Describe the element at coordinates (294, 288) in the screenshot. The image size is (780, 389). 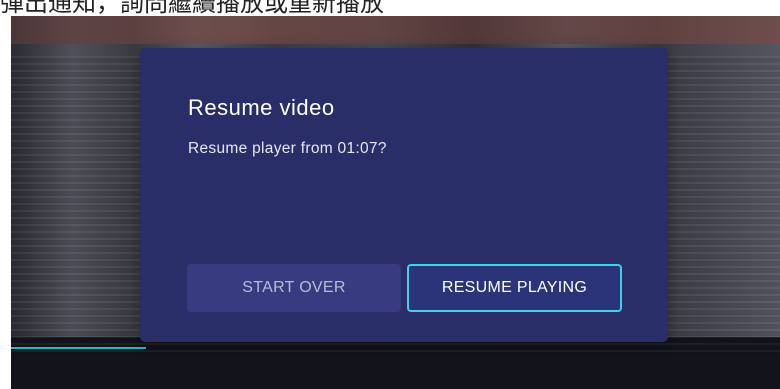
I see `start-over-button: START OVER` at that location.